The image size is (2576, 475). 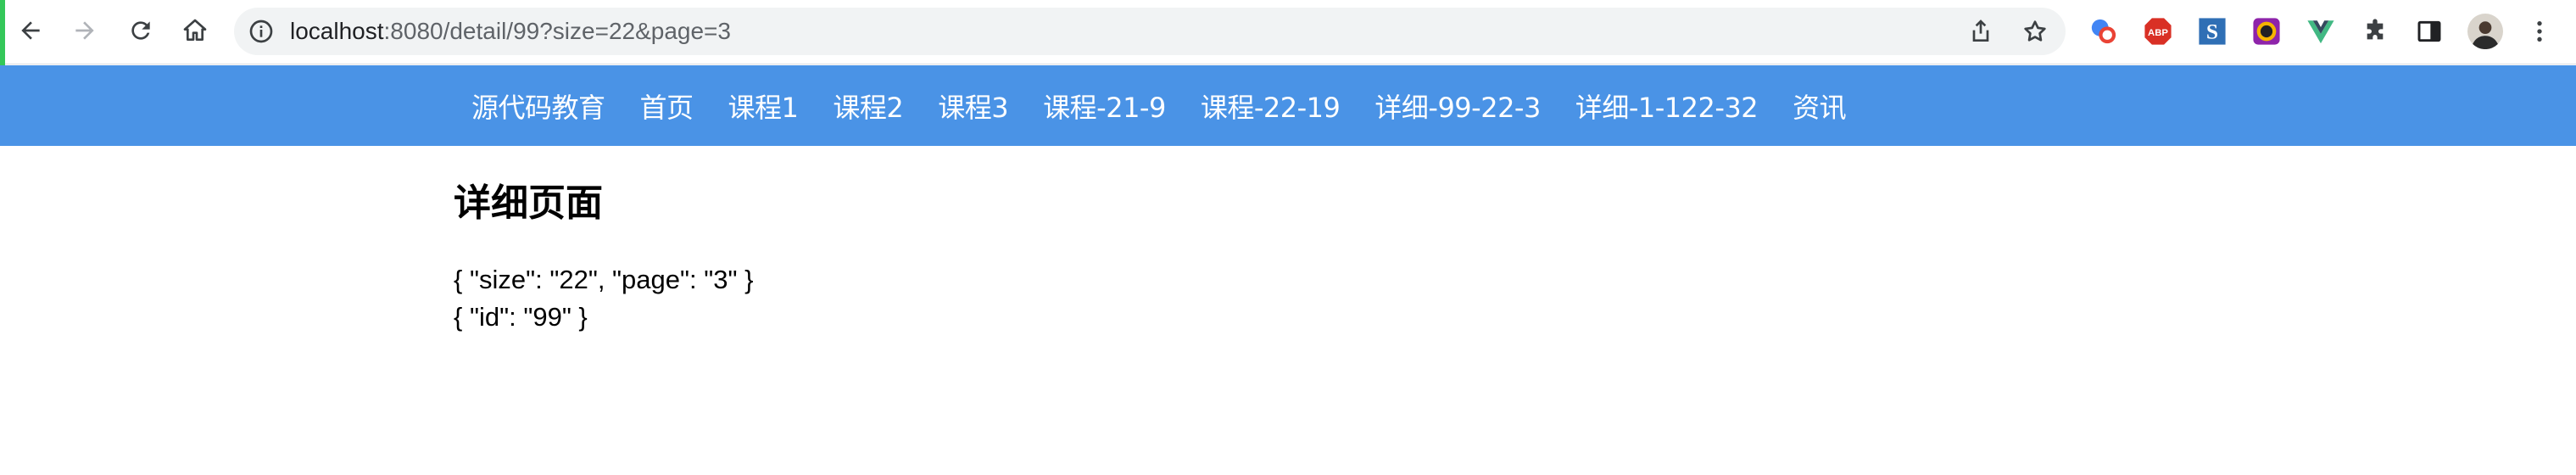 I want to click on profile-avatar, so click(x=2485, y=31).